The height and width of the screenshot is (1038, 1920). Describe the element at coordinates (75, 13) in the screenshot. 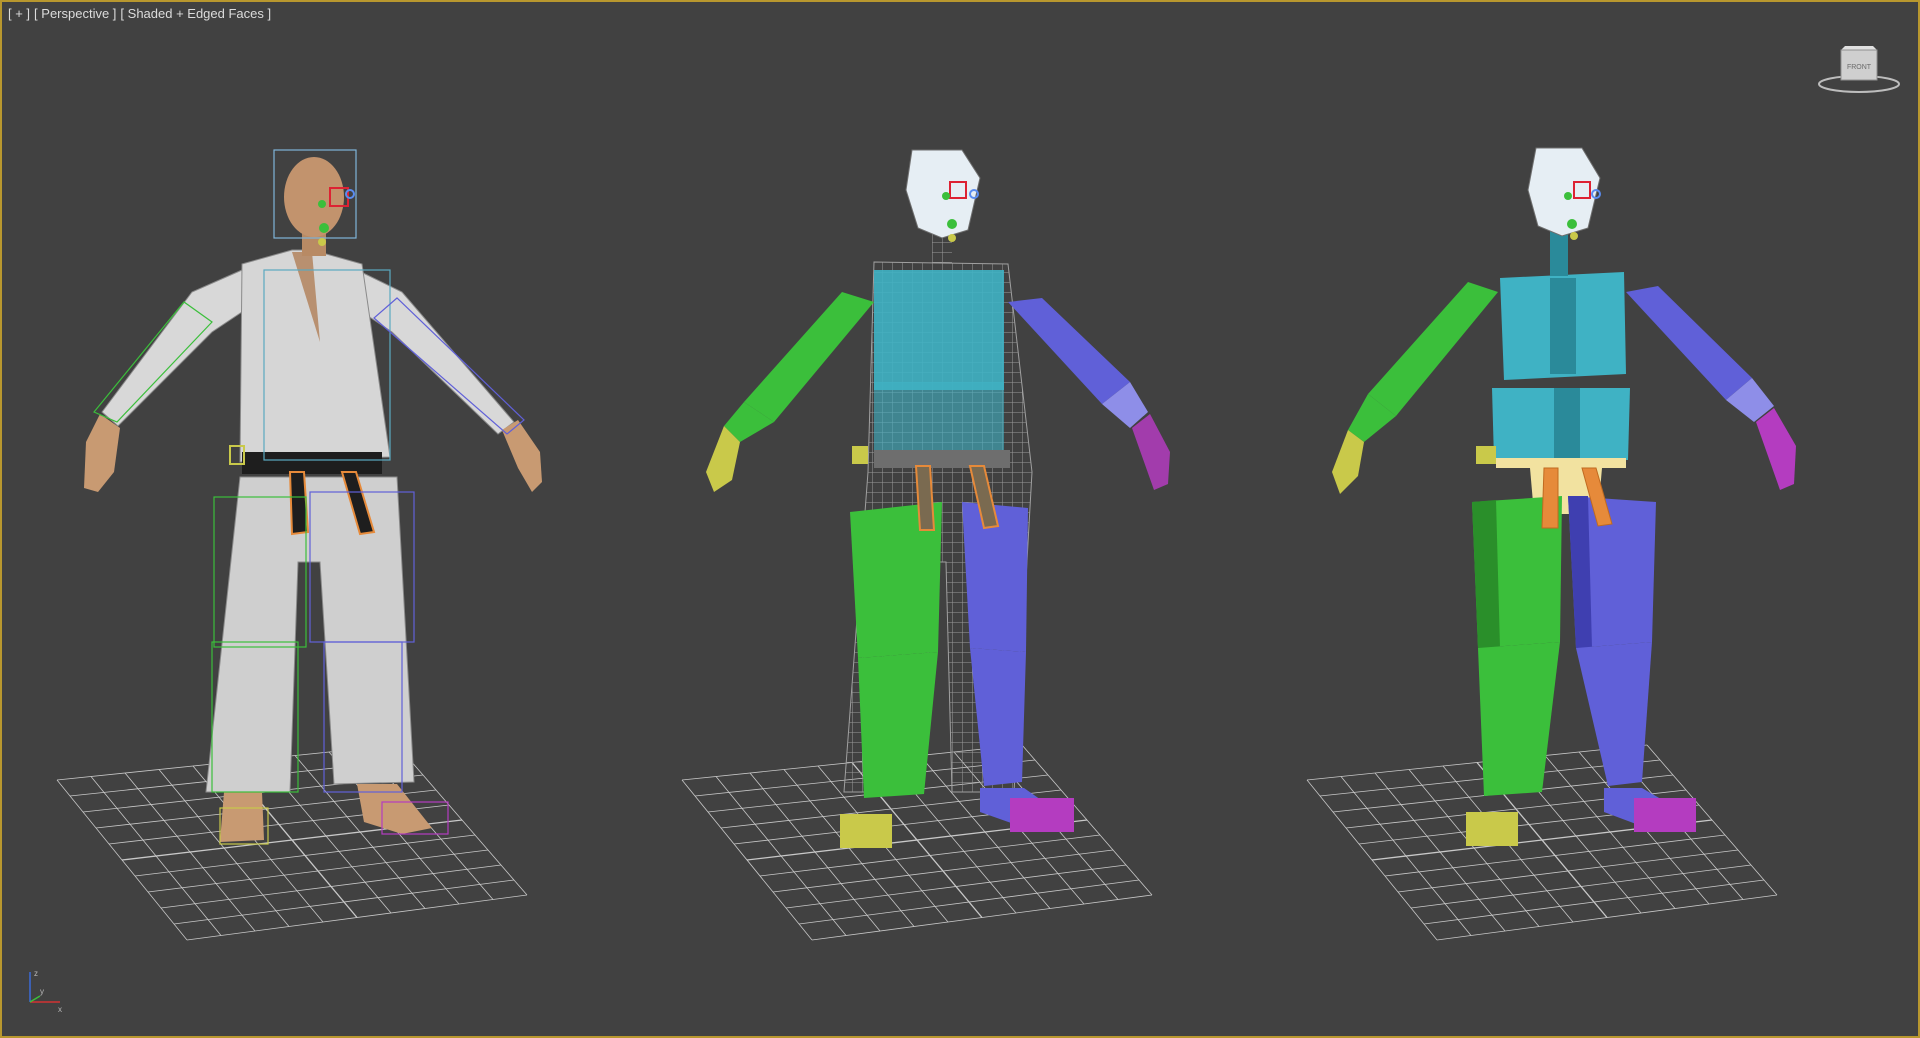

I see `viewport-point-of-view-menu: [ Perspective ]` at that location.